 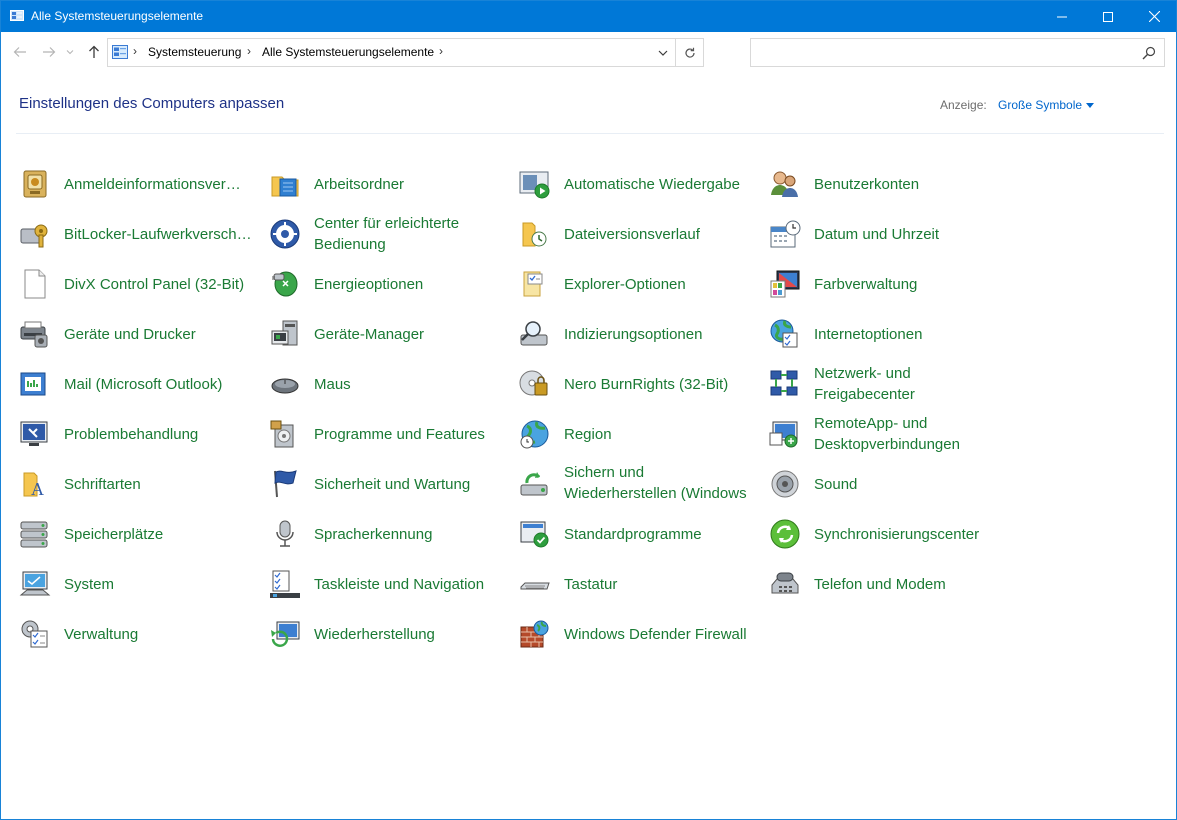 What do you see at coordinates (889, 434) in the screenshot?
I see `item-remoteapp: RemoteApp- und Desktopverbindungen` at bounding box center [889, 434].